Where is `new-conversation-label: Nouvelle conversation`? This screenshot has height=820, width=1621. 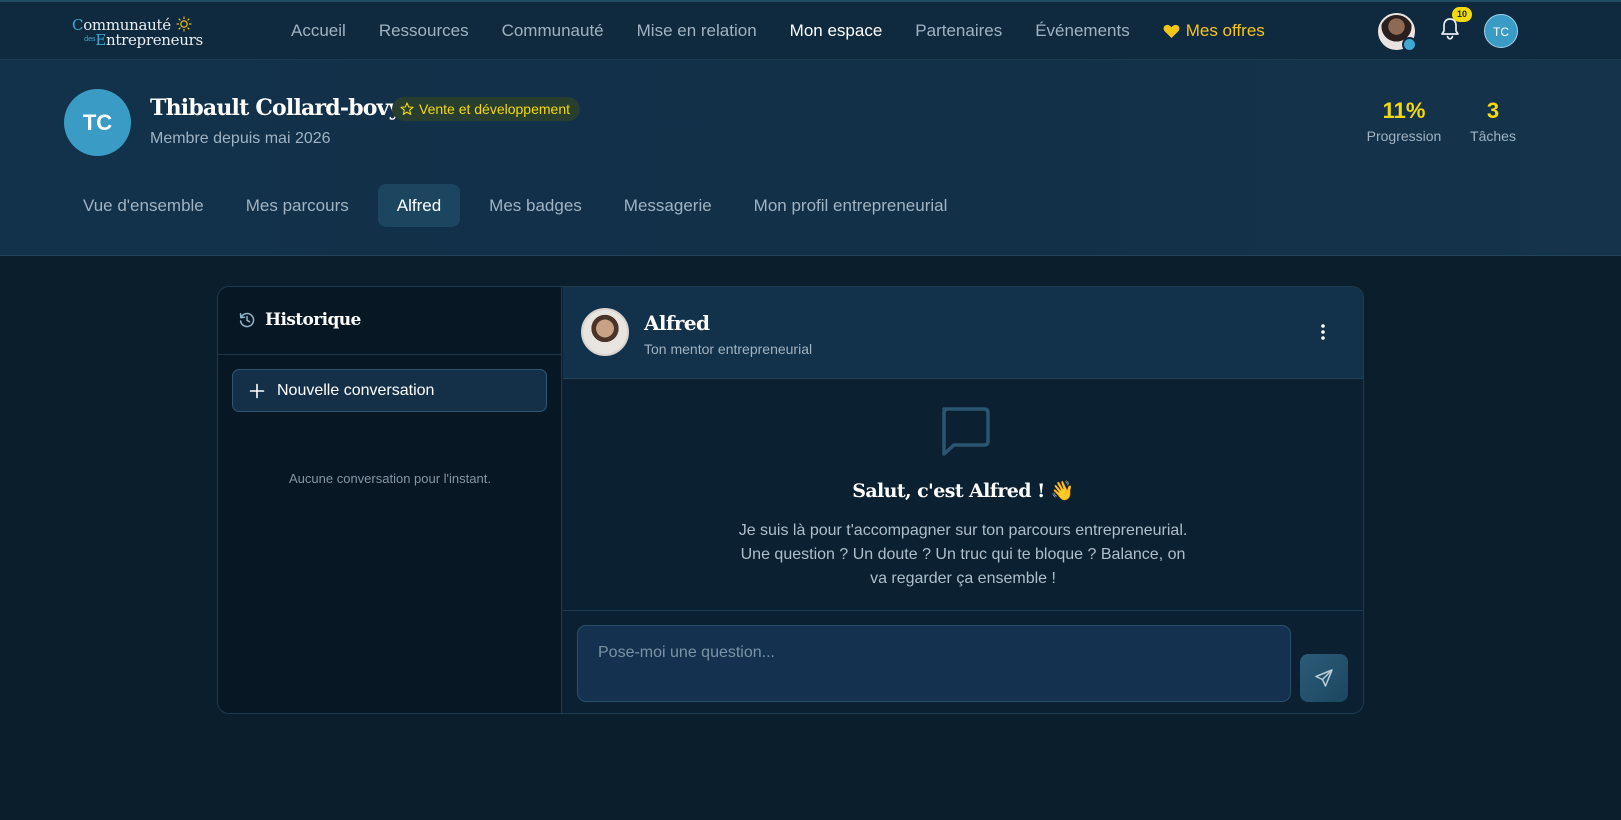
new-conversation-label: Nouvelle conversation is located at coordinates (356, 390).